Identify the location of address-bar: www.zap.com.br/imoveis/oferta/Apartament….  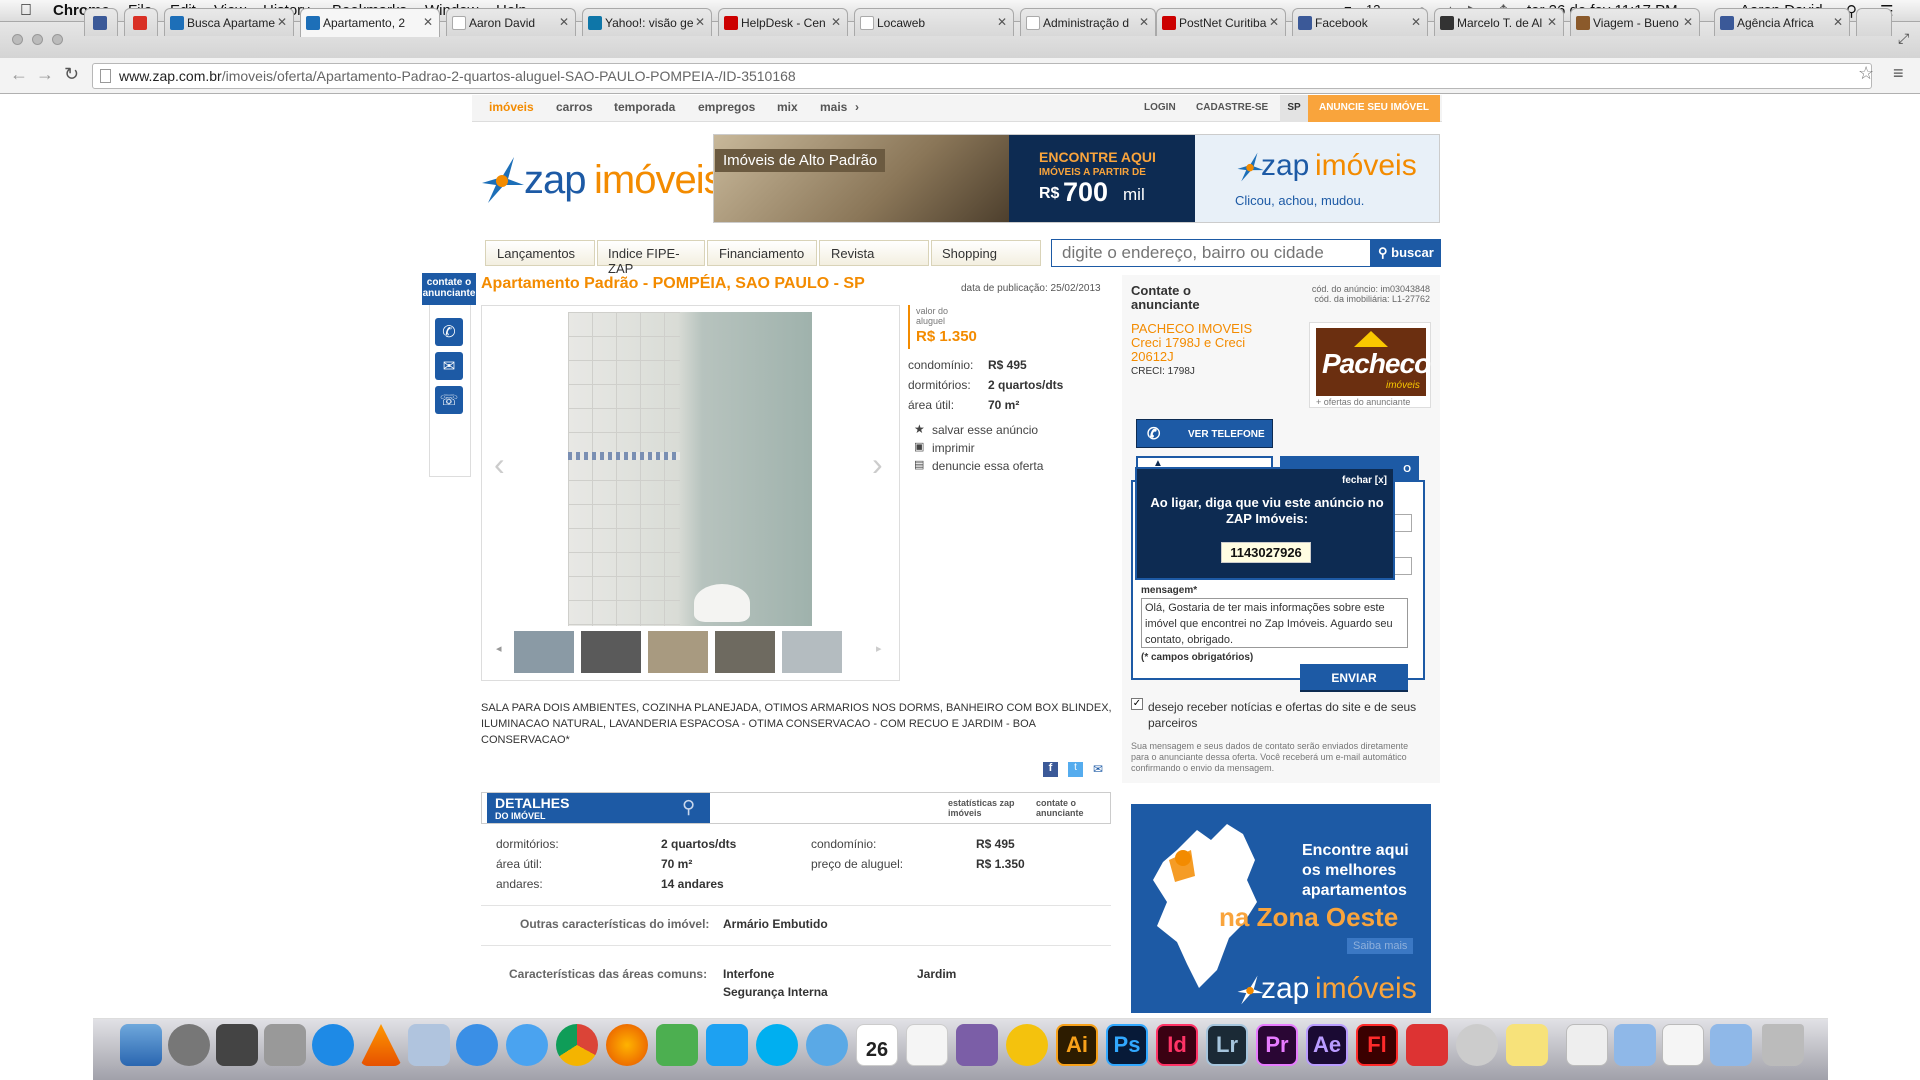
(982, 76).